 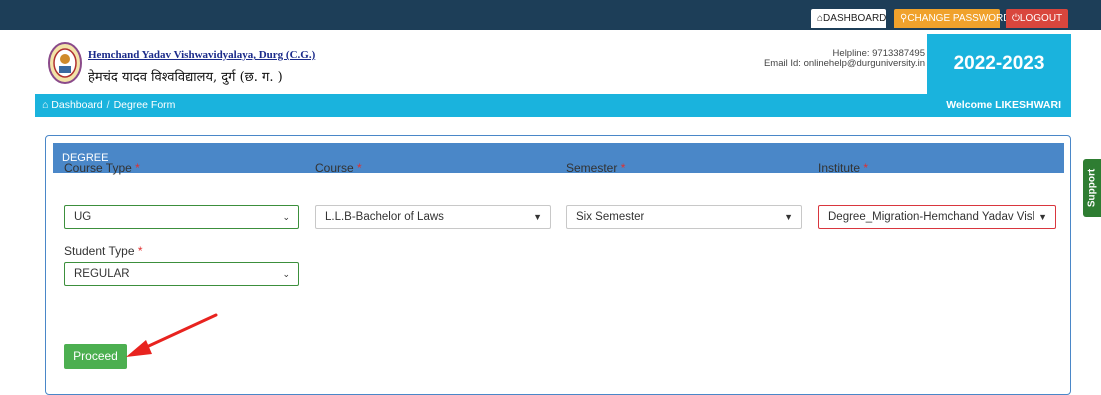 What do you see at coordinates (1016, 18) in the screenshot?
I see `power-icon: ⏻` at bounding box center [1016, 18].